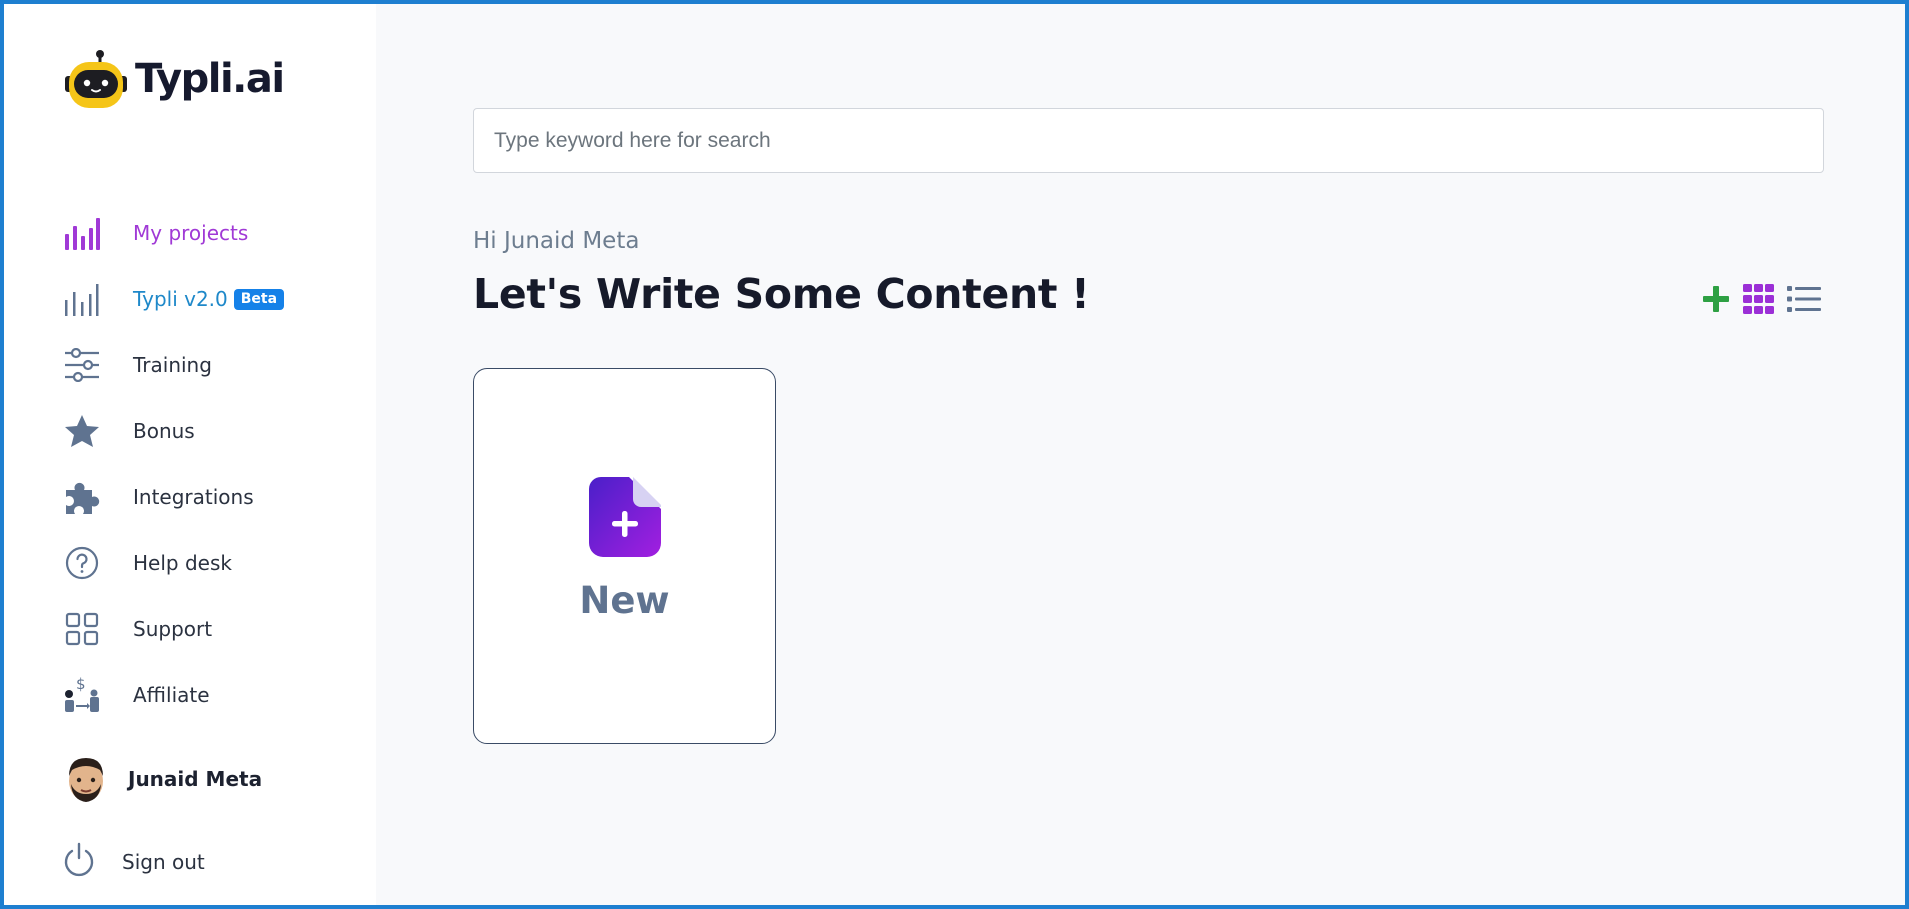 The image size is (1909, 909). I want to click on user-name: Junaid Meta, so click(195, 779).